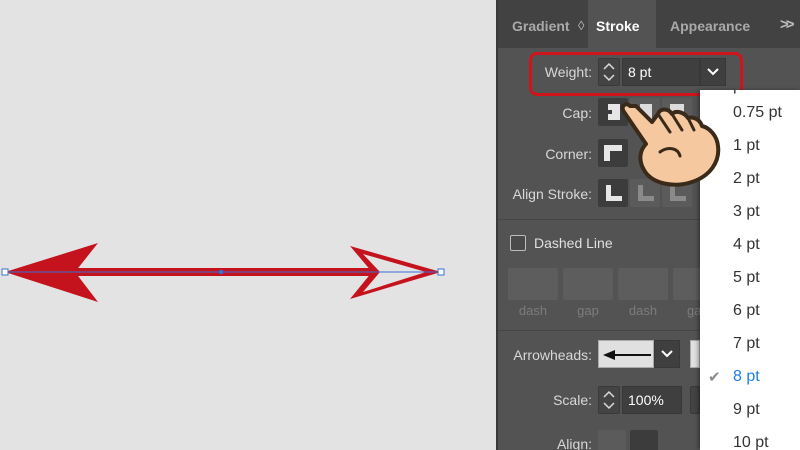 The image size is (800, 450). Describe the element at coordinates (518, 243) in the screenshot. I see `dashed-line-checkbox` at that location.